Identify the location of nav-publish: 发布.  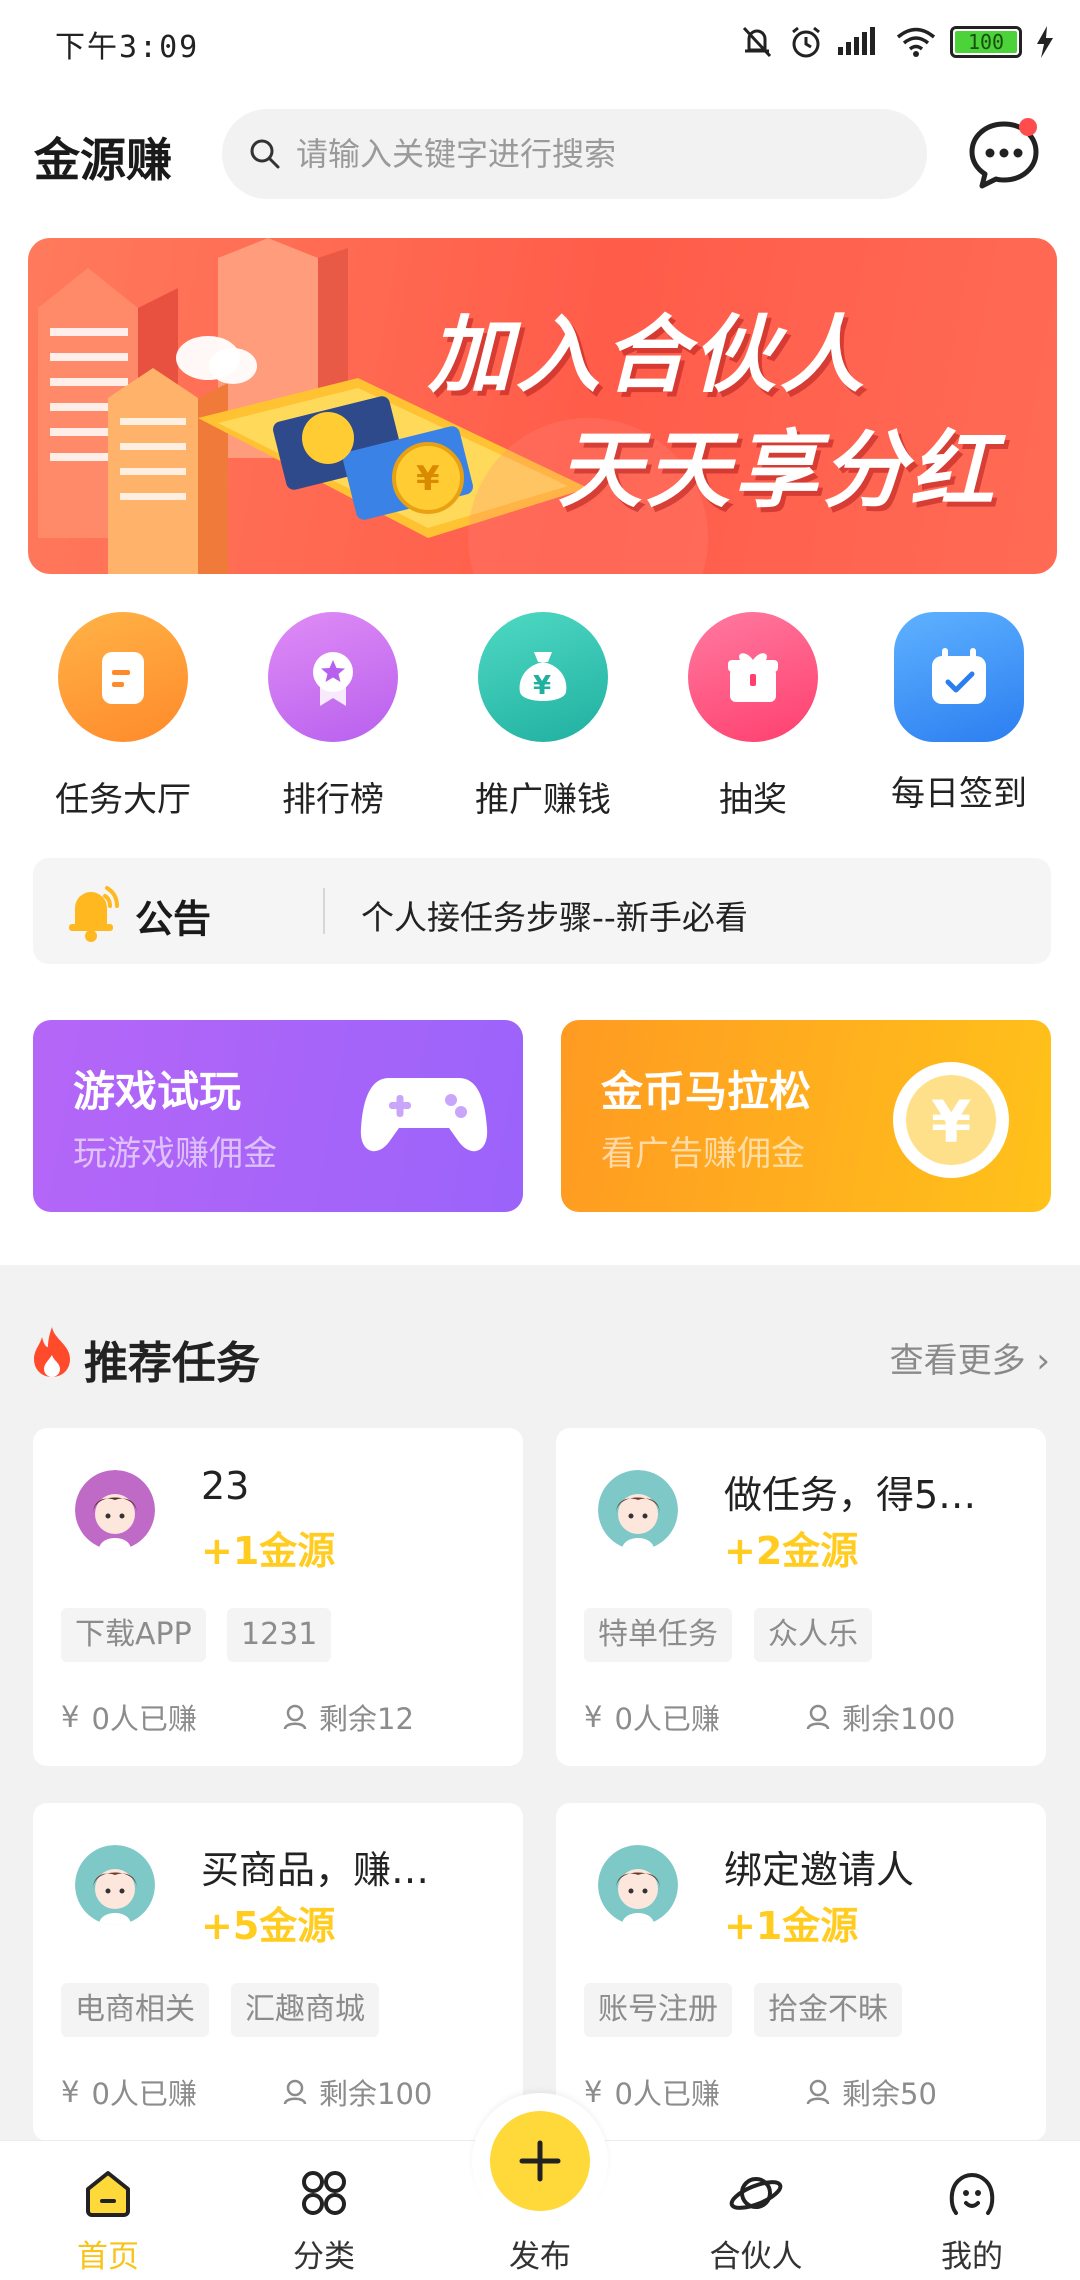
(540, 2195).